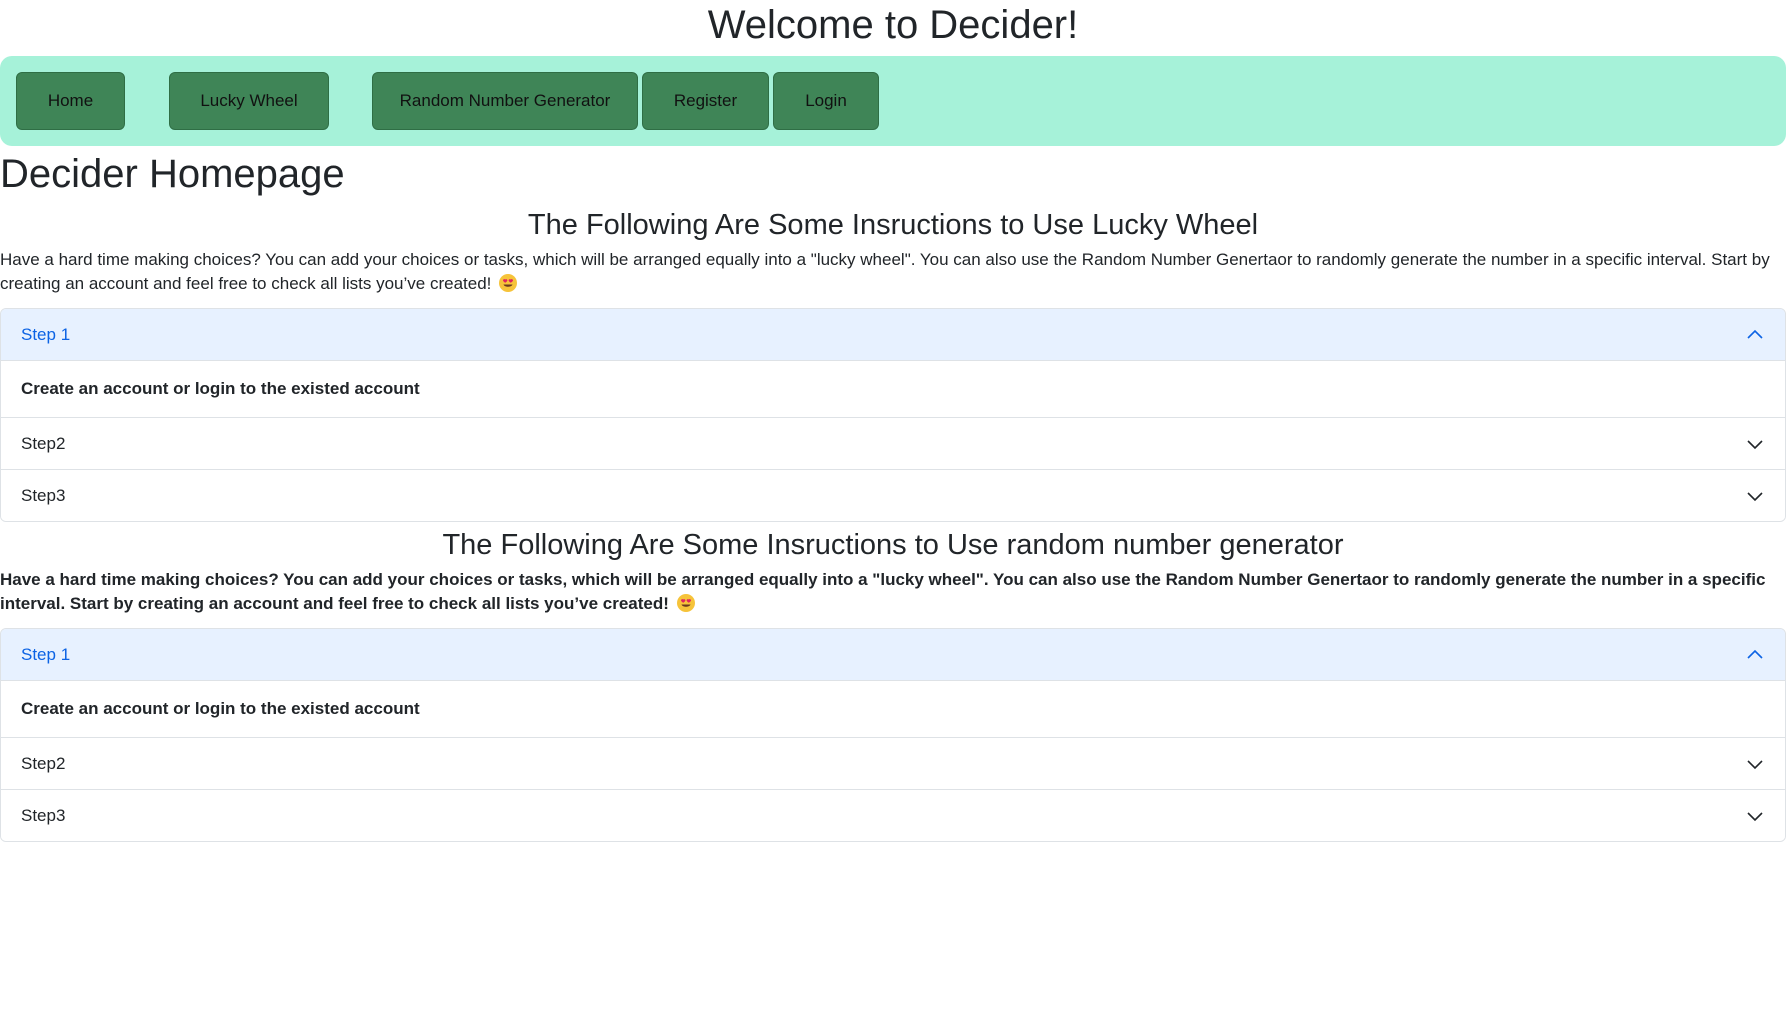  What do you see at coordinates (505, 101) in the screenshot?
I see `nav-random-number-generator-button: Random Number Generator` at bounding box center [505, 101].